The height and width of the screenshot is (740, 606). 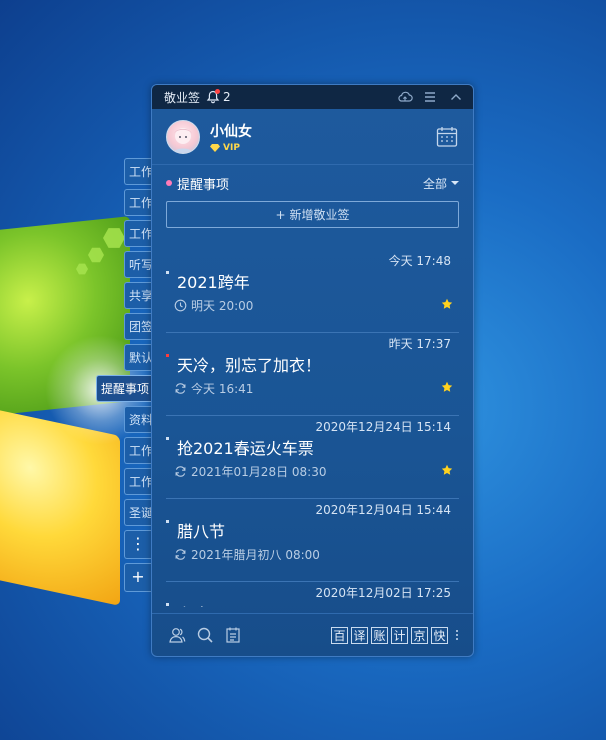 What do you see at coordinates (183, 136) in the screenshot?
I see `avatar` at bounding box center [183, 136].